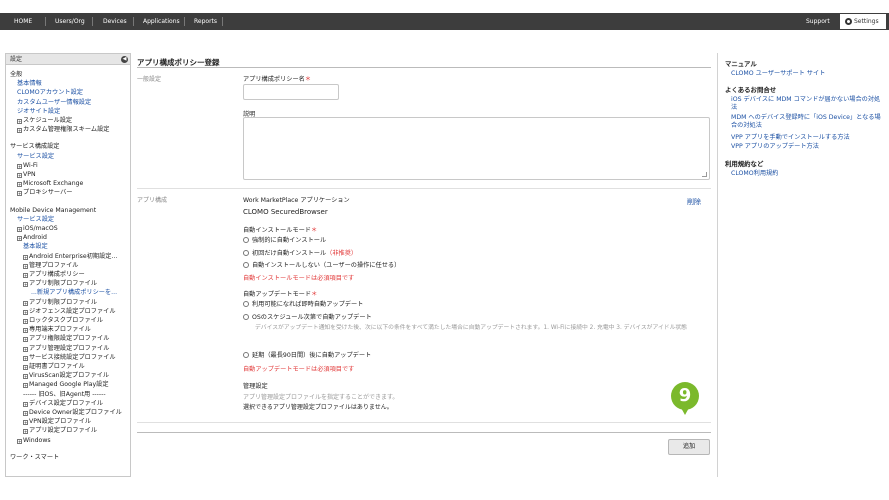 The width and height of the screenshot is (889, 500). I want to click on sidebar-item: + Device Owner設定プロファイル, so click(72, 413).